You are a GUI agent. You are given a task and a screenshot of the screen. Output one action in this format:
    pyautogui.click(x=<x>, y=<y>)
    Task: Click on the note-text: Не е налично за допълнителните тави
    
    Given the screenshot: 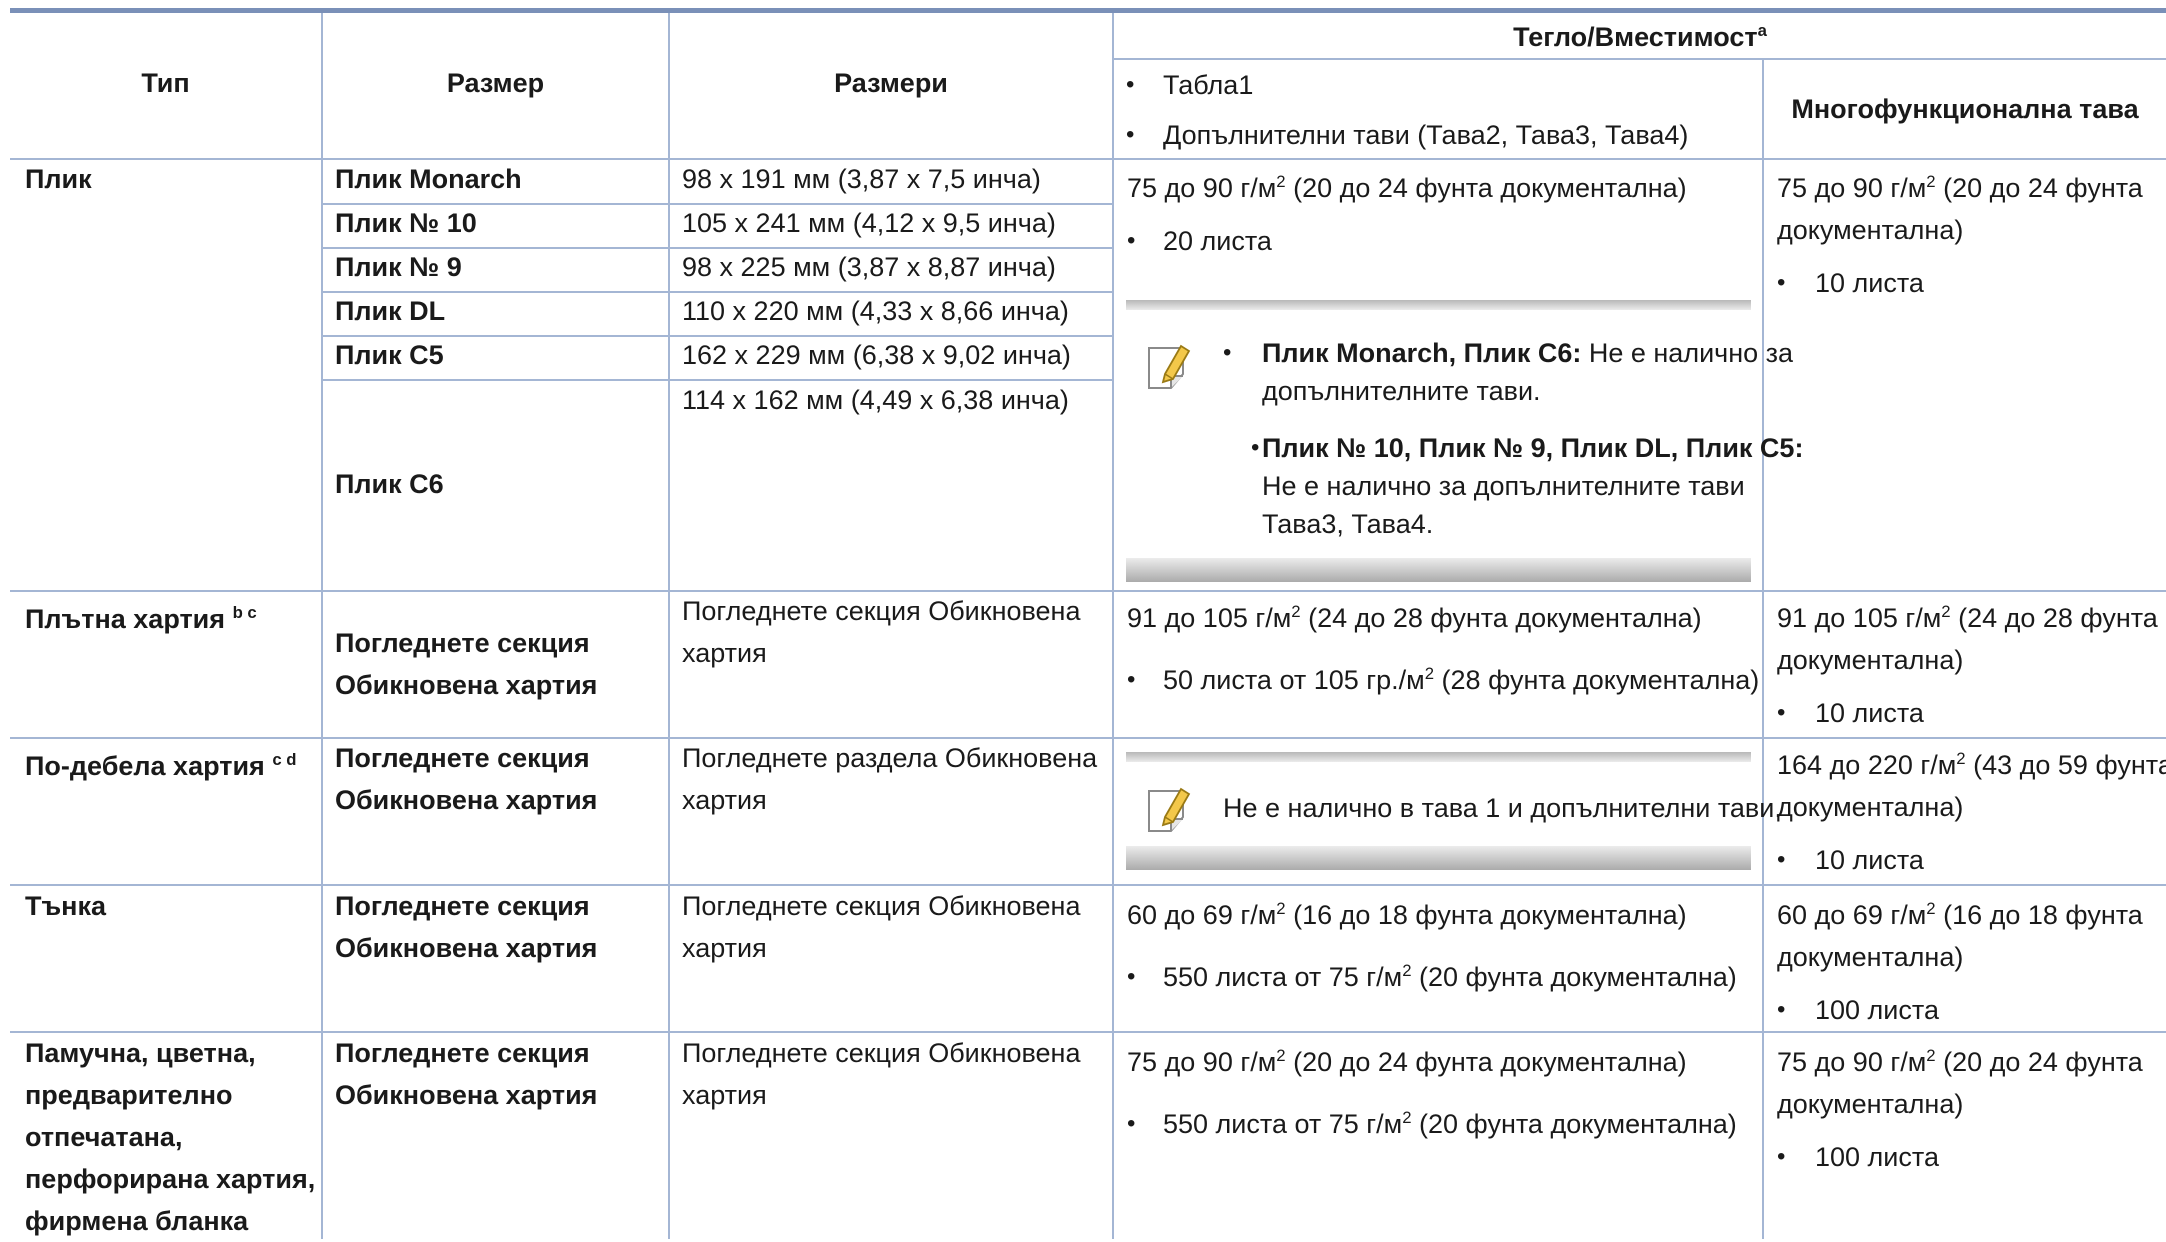 What is the action you would take?
    pyautogui.click(x=1503, y=486)
    